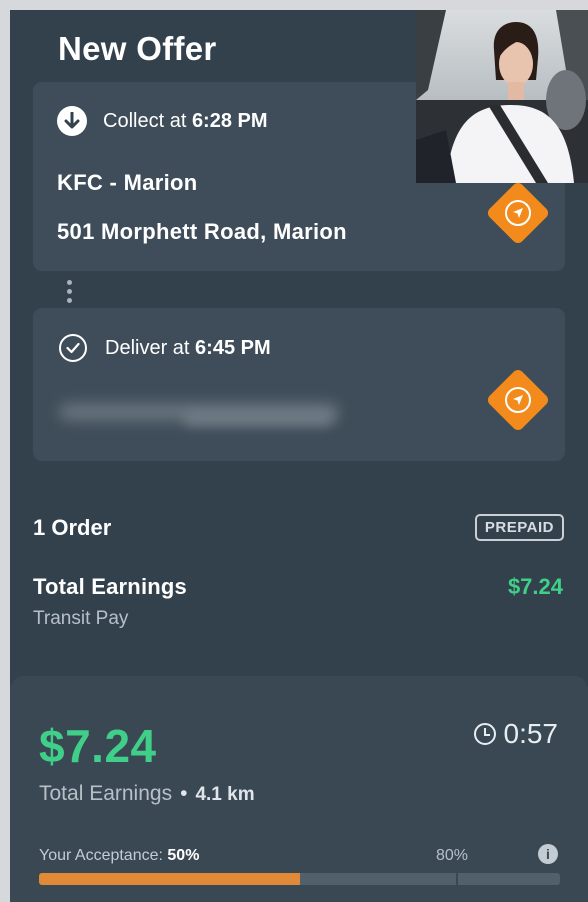 This screenshot has width=588, height=902. What do you see at coordinates (145, 120) in the screenshot?
I see `collect-label: Collect at` at bounding box center [145, 120].